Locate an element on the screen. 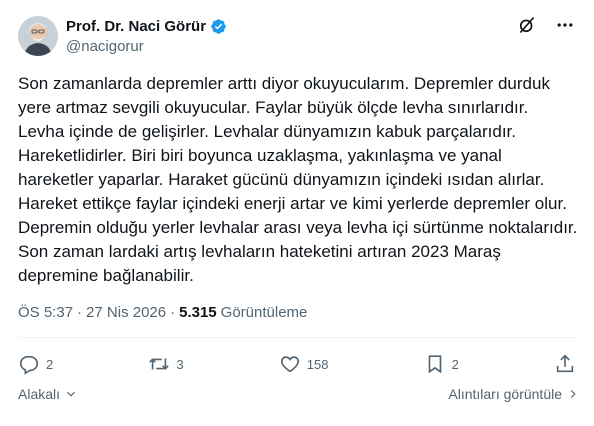 The height and width of the screenshot is (426, 594). divider is located at coordinates (297, 337).